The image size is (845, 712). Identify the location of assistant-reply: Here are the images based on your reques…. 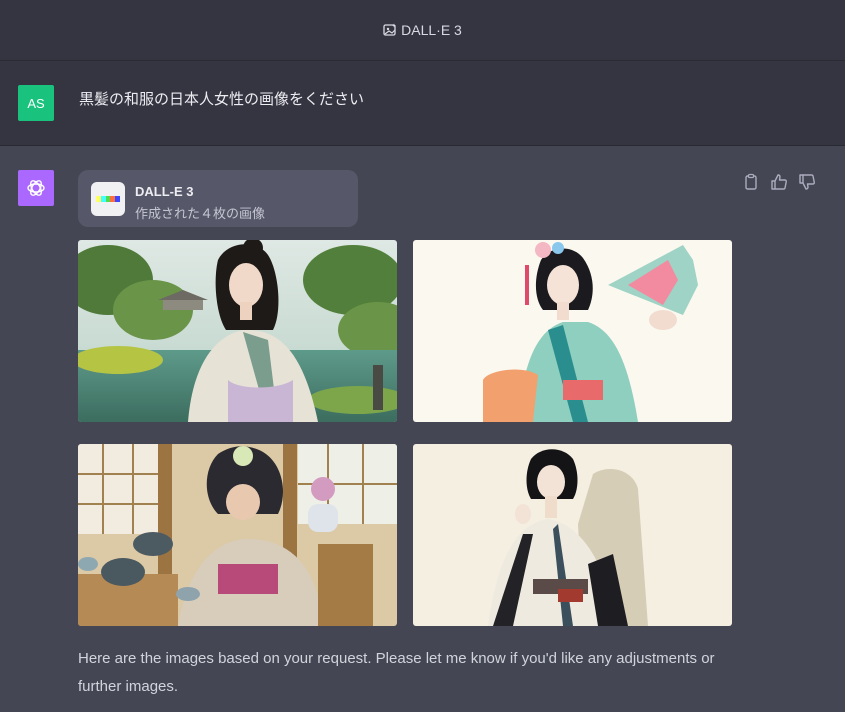
(396, 672).